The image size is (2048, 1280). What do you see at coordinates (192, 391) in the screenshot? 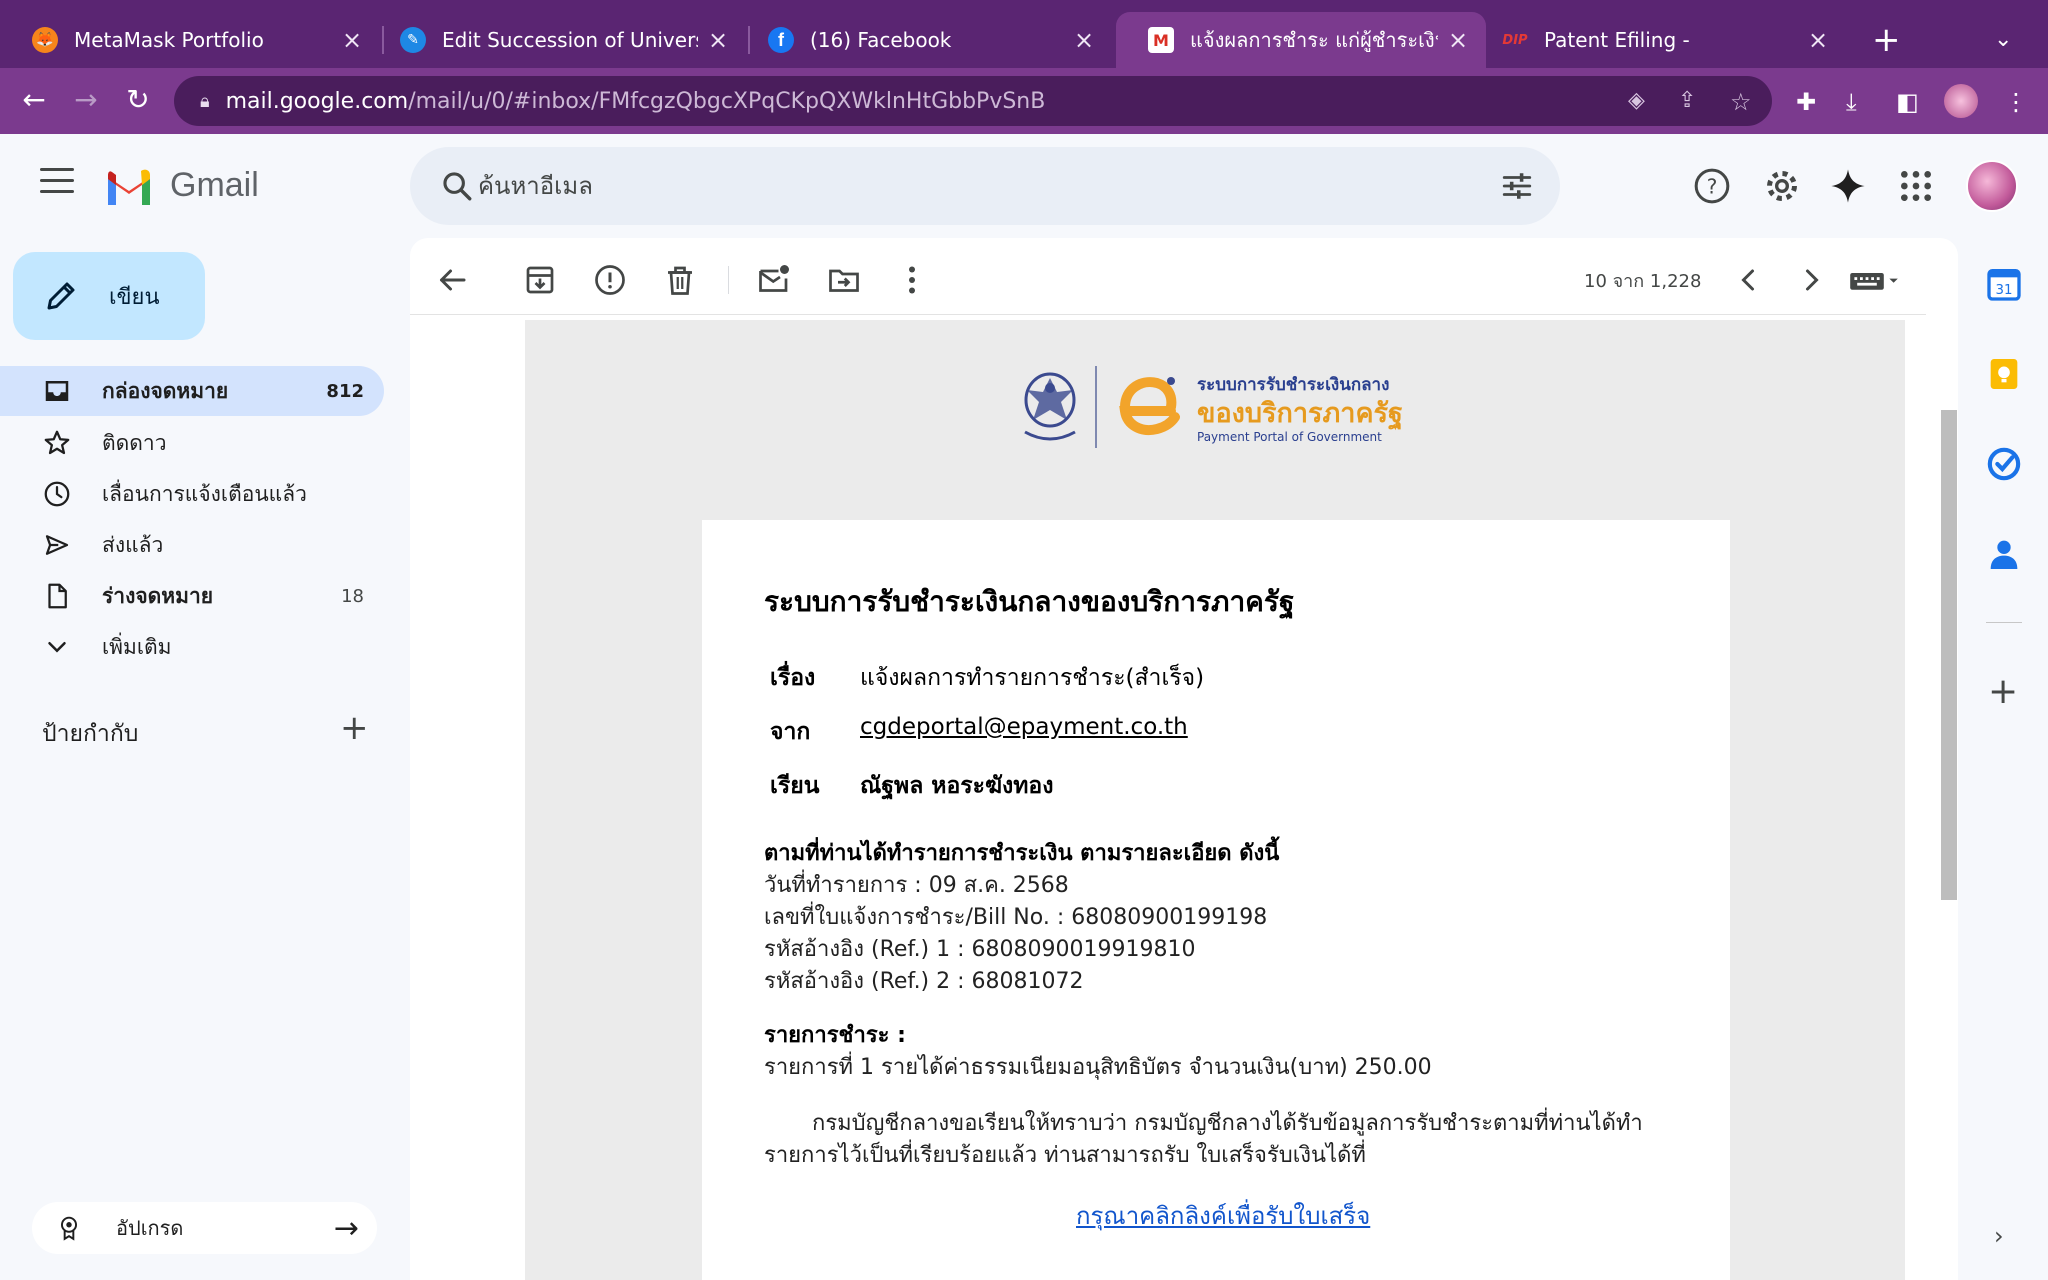
I see `nav-item-inbox: กล่องจดหมาย 812` at bounding box center [192, 391].